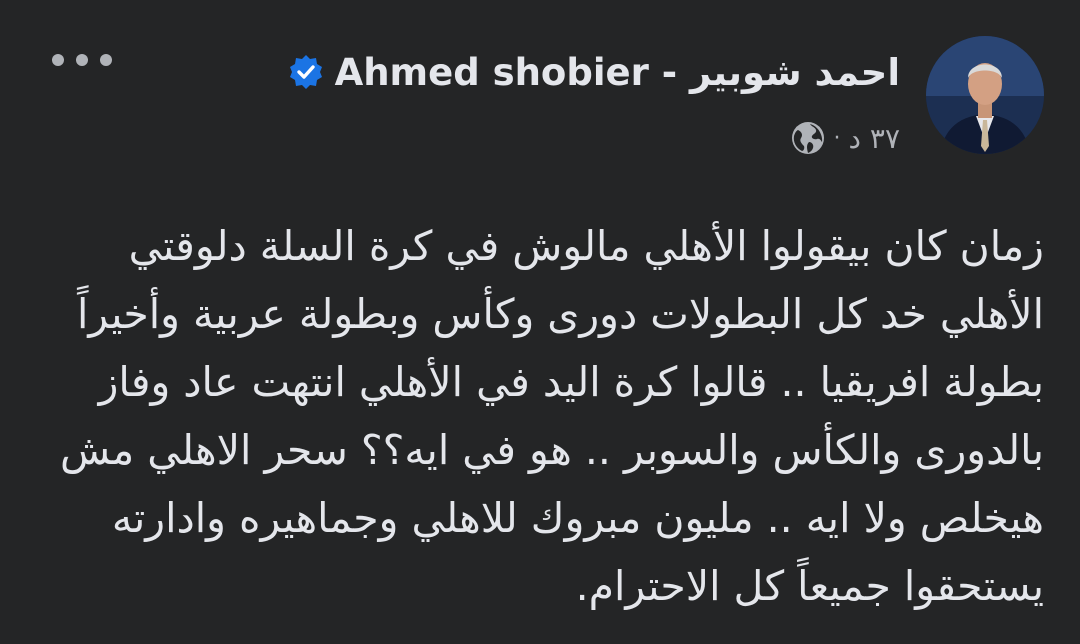 Image resolution: width=1080 pixels, height=644 pixels. I want to click on more-options-icon, so click(82, 60).